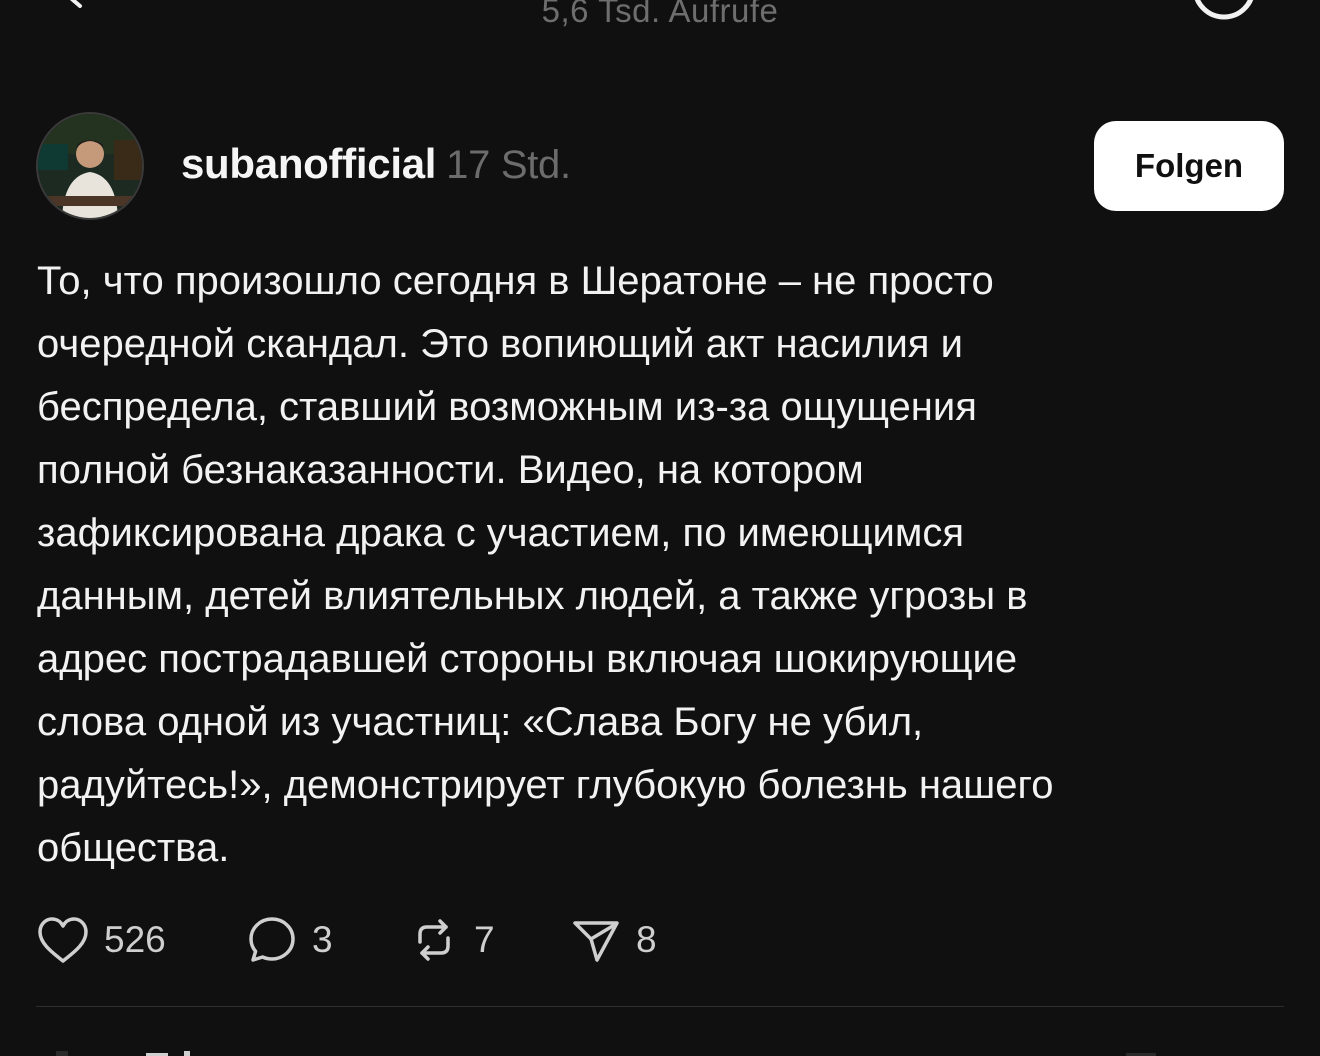  I want to click on next-post-partial, so click(660, 1051).